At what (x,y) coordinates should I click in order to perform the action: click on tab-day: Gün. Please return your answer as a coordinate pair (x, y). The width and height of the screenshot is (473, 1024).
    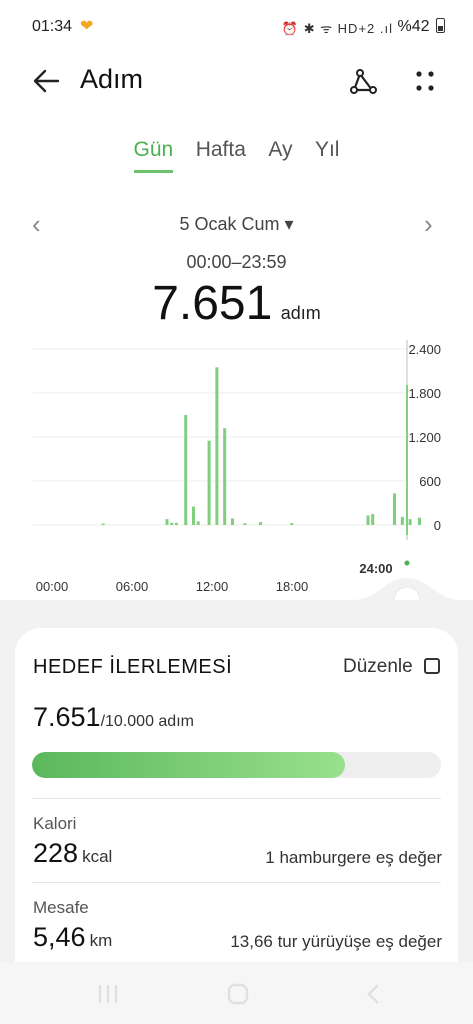
    Looking at the image, I should click on (153, 155).